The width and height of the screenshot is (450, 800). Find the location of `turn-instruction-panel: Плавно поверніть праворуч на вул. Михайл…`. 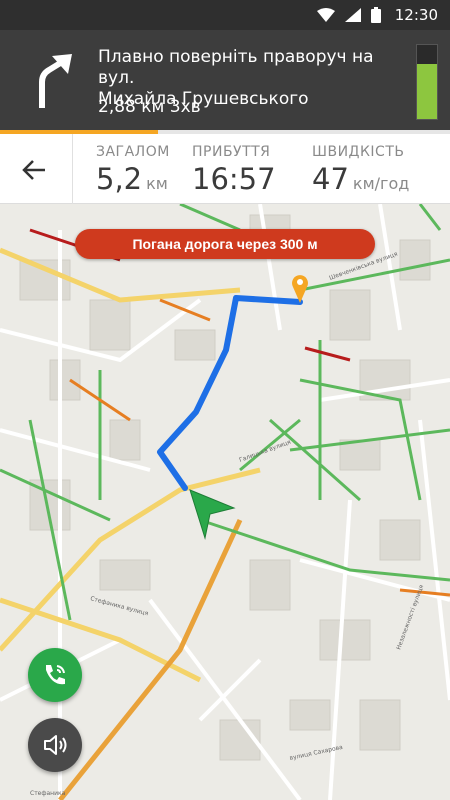

turn-instruction-panel: Плавно поверніть праворуч на вул. Михайл… is located at coordinates (225, 80).